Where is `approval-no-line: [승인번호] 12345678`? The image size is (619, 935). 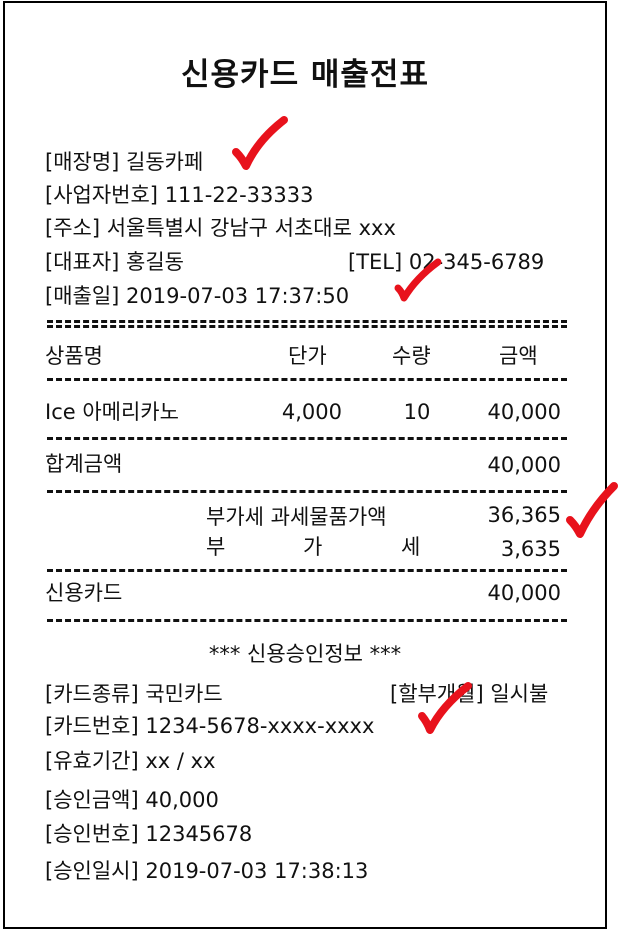 approval-no-line: [승인번호] 12345678 is located at coordinates (148, 834).